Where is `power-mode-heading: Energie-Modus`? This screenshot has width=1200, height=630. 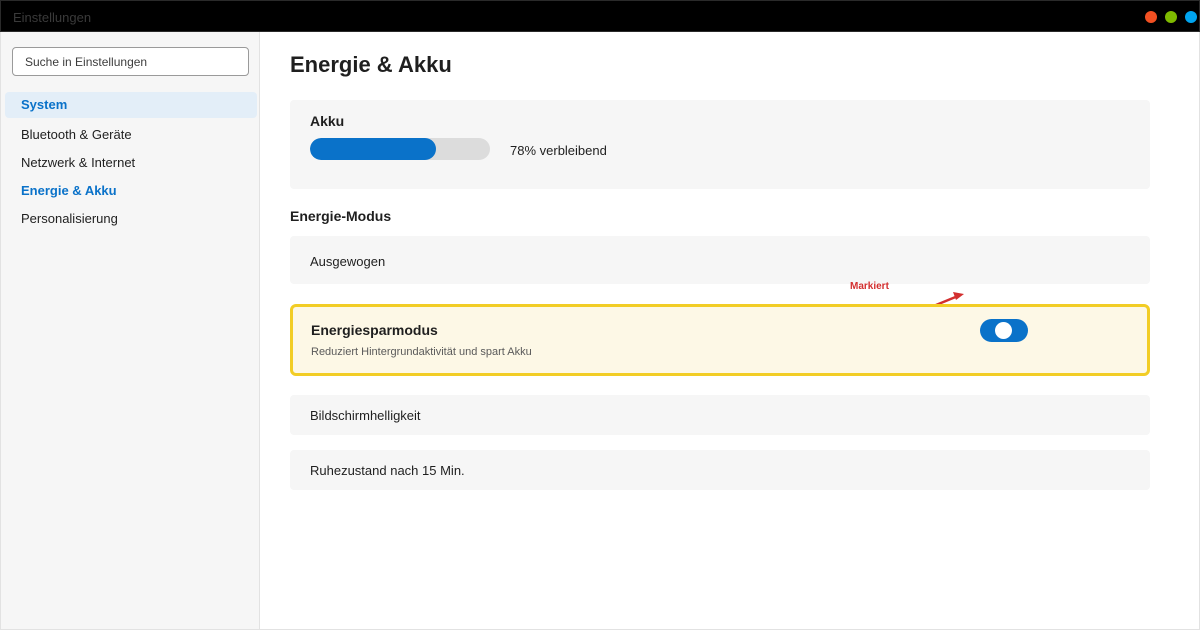
power-mode-heading: Energie-Modus is located at coordinates (341, 216).